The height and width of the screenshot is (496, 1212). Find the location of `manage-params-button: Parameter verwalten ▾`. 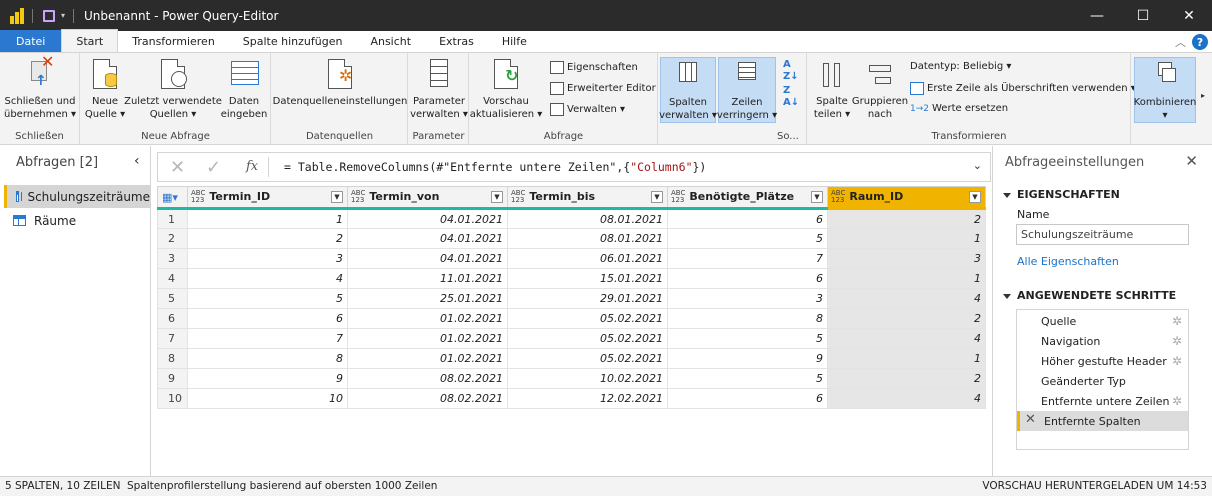

manage-params-button: Parameter verwalten ▾ is located at coordinates (439, 89).